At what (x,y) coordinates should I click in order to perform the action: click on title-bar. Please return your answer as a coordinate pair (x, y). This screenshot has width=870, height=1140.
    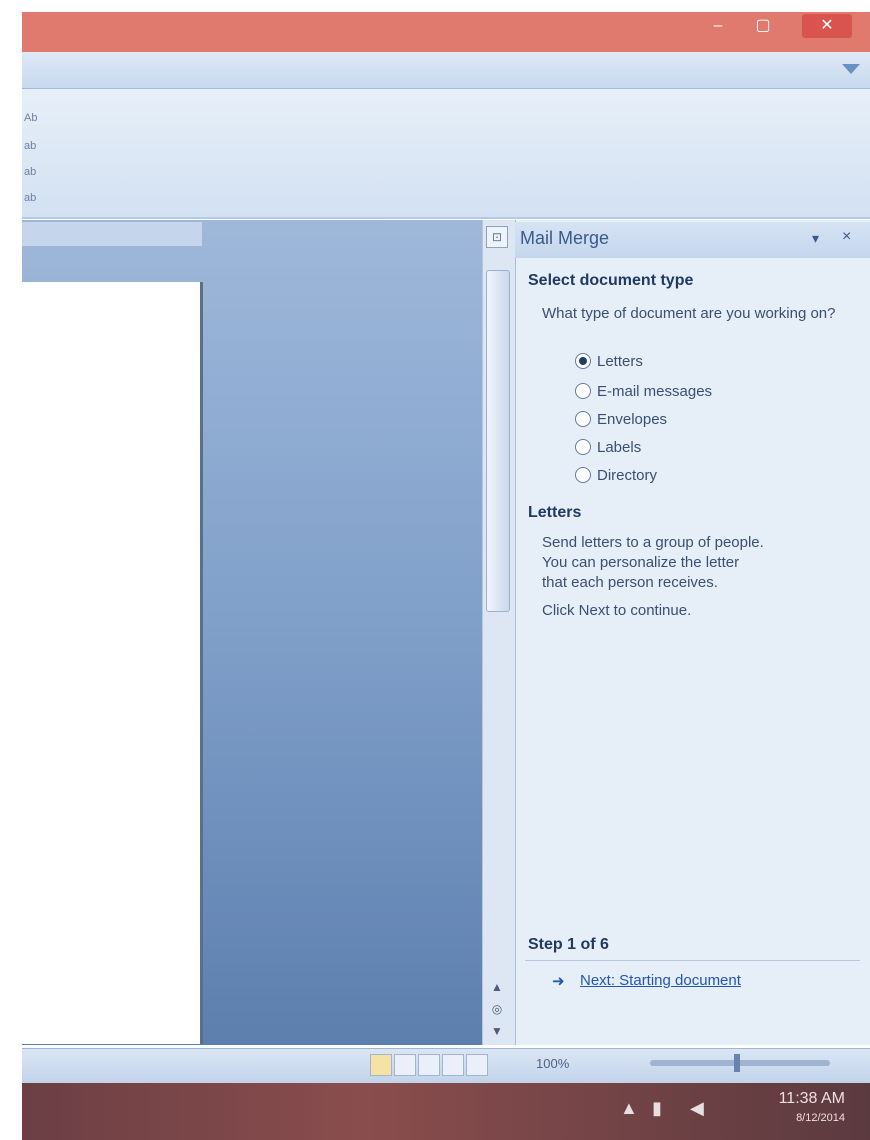
    Looking at the image, I should click on (446, 32).